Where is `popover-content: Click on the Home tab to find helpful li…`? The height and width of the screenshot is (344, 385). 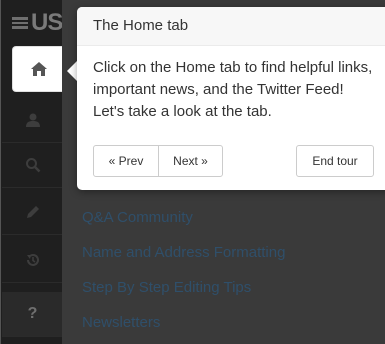 popover-content: Click on the Home tab to find helpful li… is located at coordinates (233, 89).